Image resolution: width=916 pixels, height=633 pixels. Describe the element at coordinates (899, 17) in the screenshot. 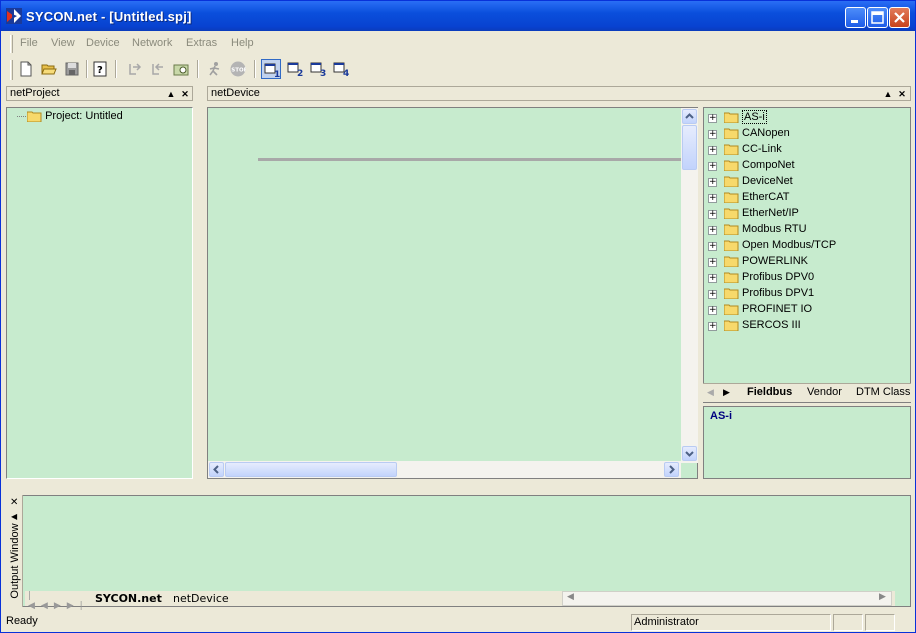

I see `close-button` at that location.